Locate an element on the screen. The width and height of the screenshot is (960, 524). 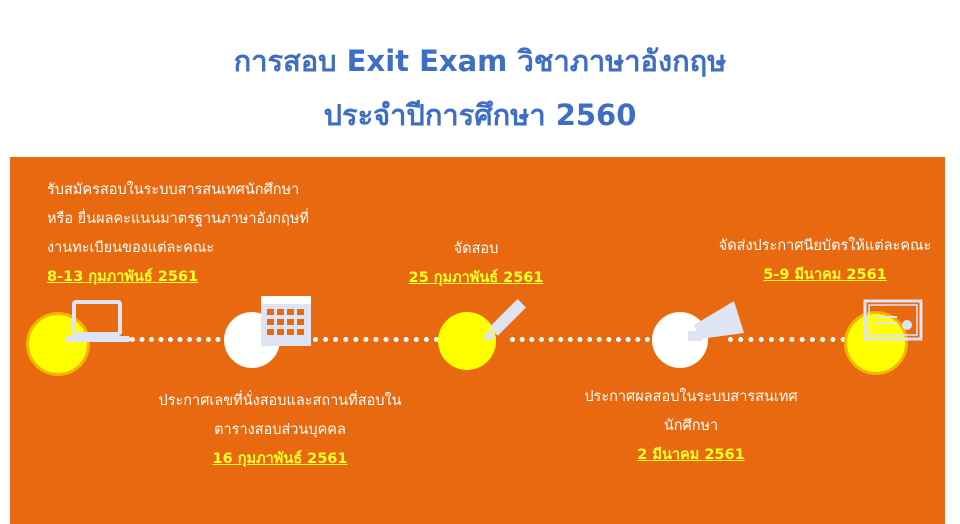
page-subtitle: ประจำปีการศึกษา 2560 is located at coordinates (480, 115).